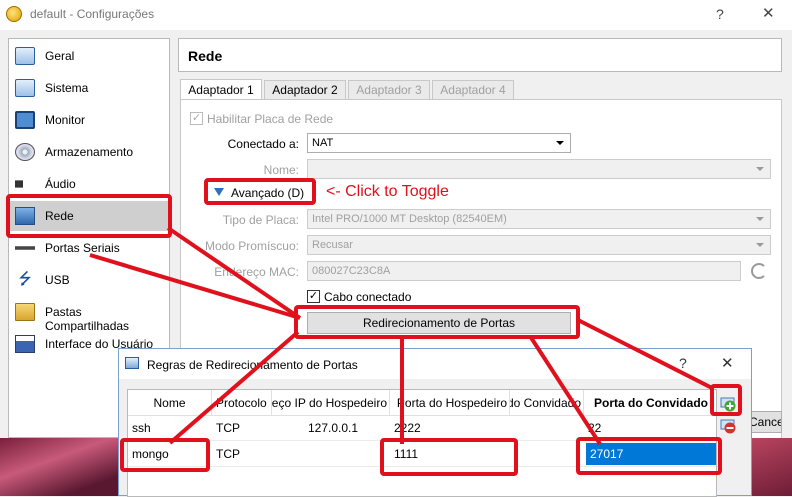 This screenshot has width=792, height=497. Describe the element at coordinates (726, 400) in the screenshot. I see `highlight-add-rule` at that location.